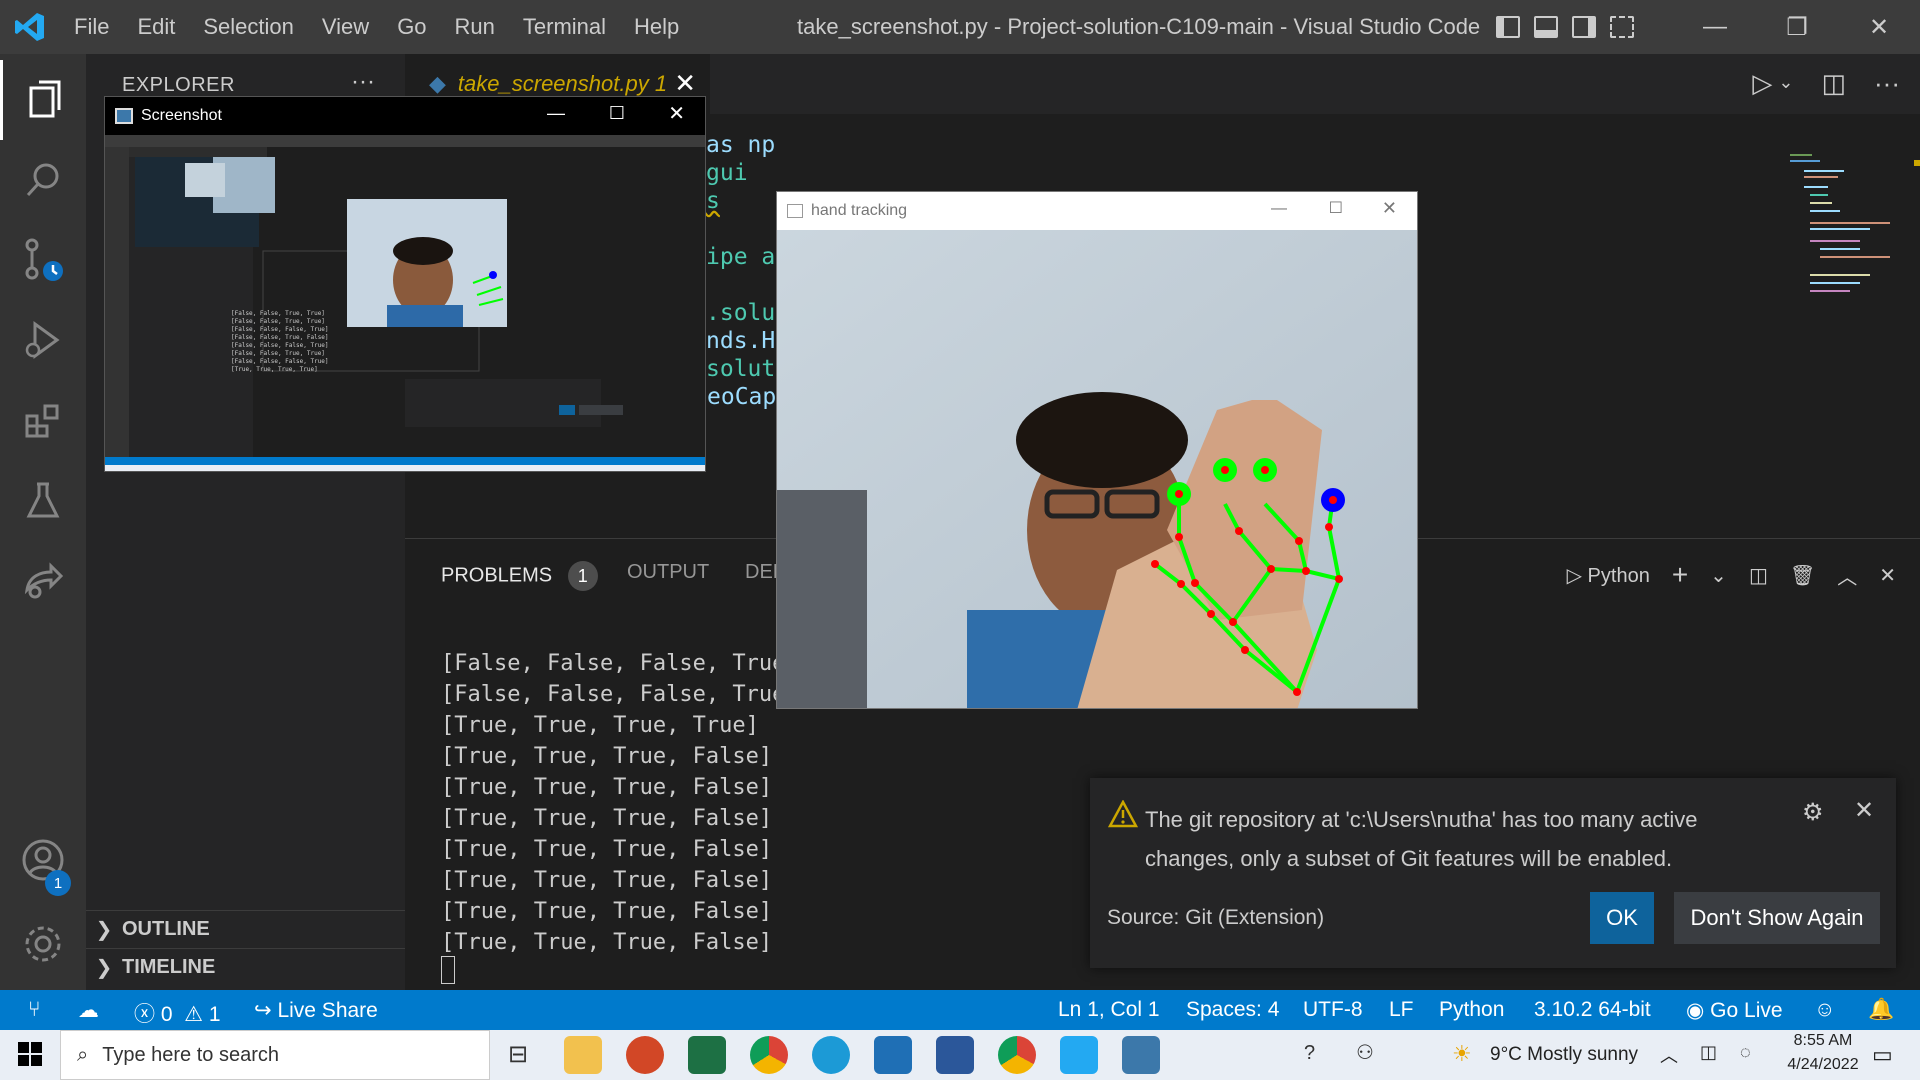 This screenshot has width=1920, height=1080. What do you see at coordinates (345, 27) in the screenshot?
I see `menu-view: View` at bounding box center [345, 27].